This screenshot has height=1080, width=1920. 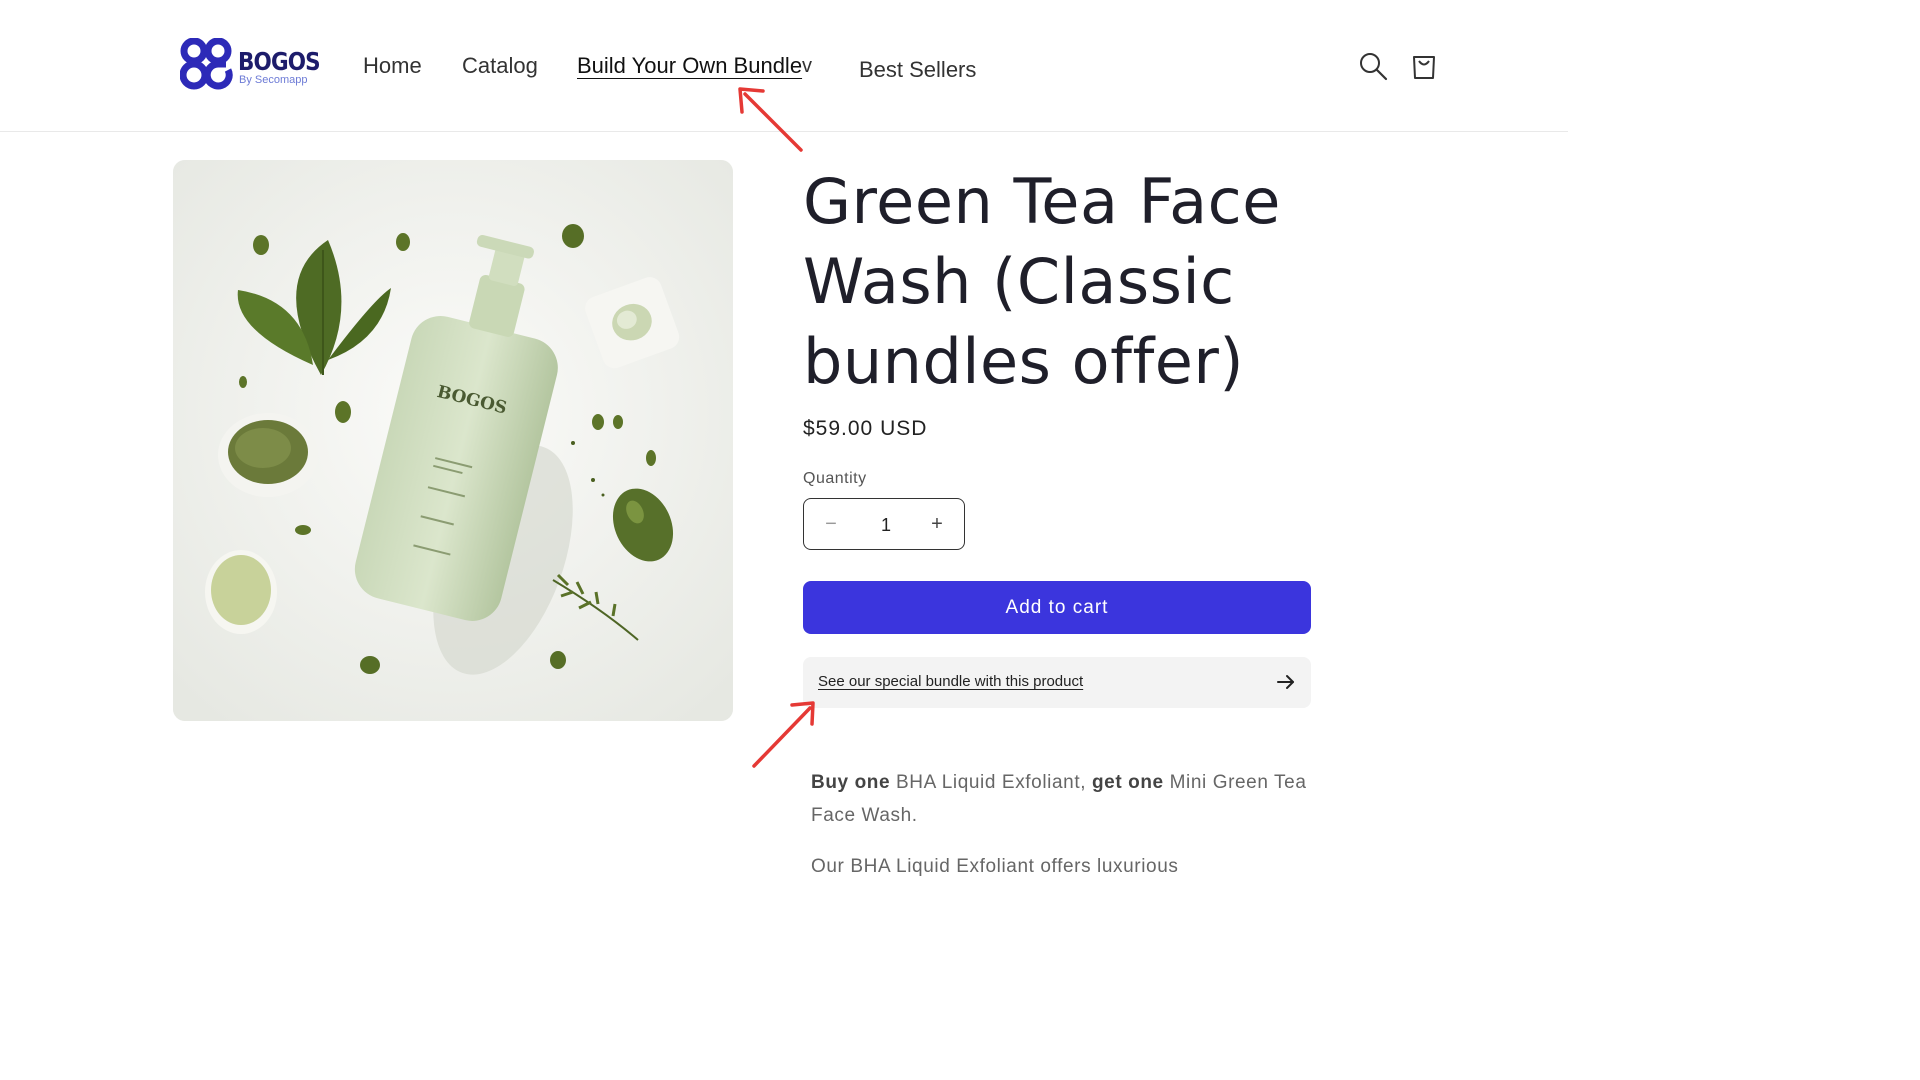 What do you see at coordinates (1057, 607) in the screenshot?
I see `add-to-cart-button: Add to cart` at bounding box center [1057, 607].